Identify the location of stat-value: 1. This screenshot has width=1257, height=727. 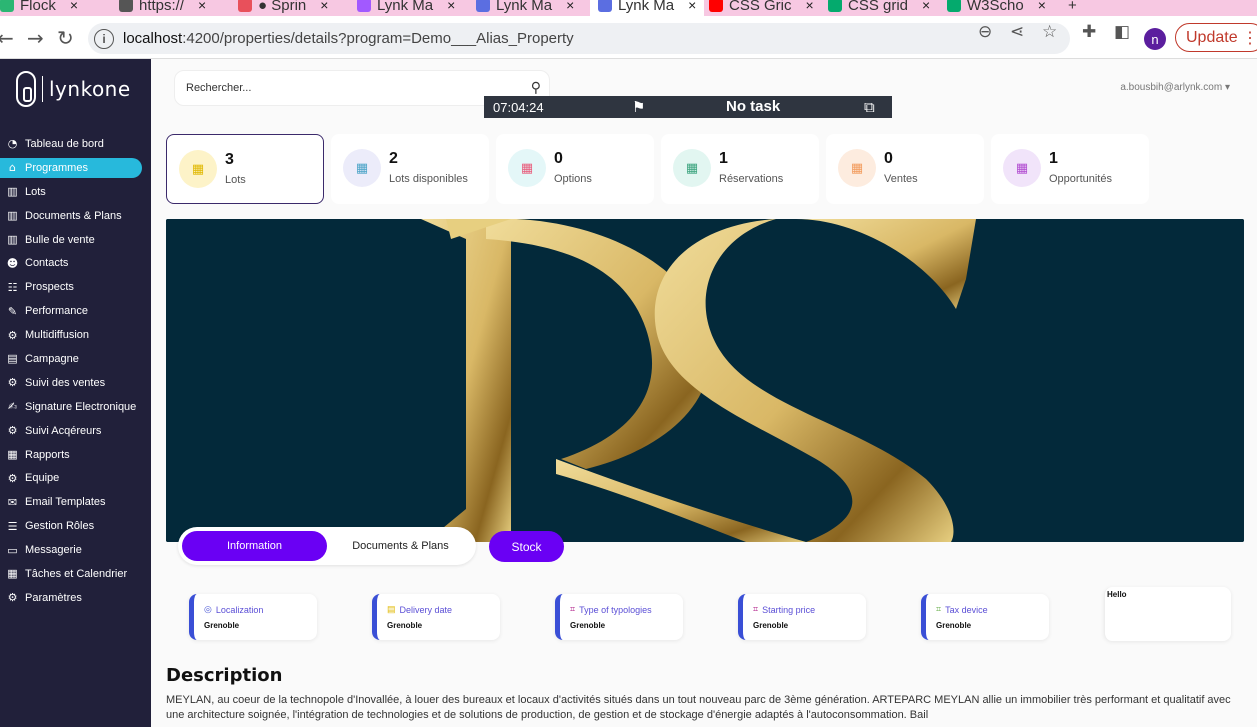
(723, 158).